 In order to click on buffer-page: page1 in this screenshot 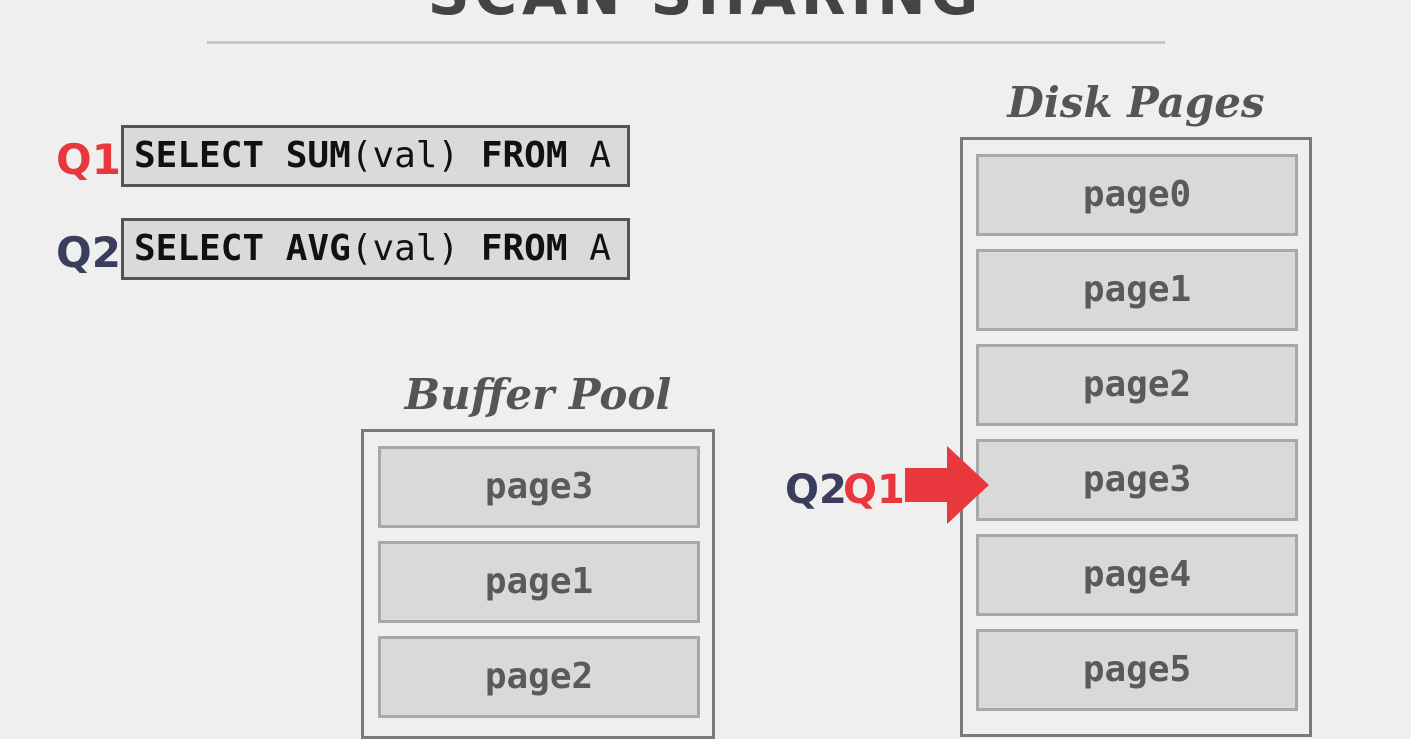, I will do `click(539, 582)`.